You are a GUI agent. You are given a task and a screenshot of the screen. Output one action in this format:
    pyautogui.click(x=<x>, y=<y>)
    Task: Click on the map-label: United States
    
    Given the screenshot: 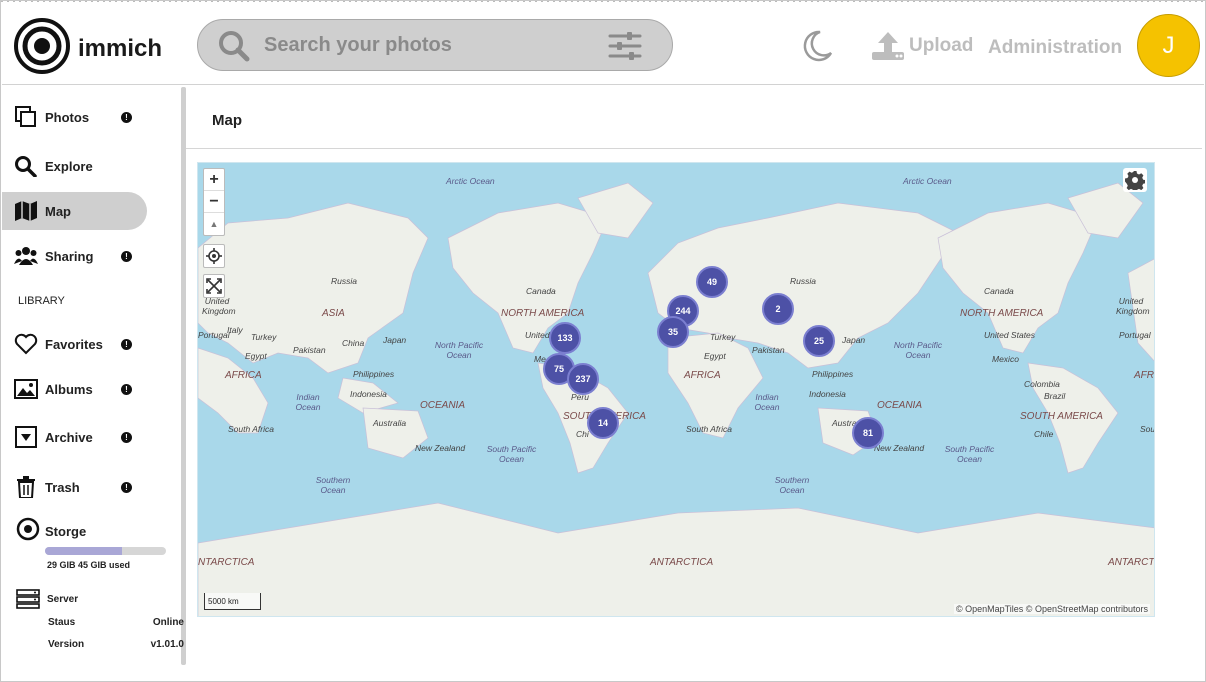 What is the action you would take?
    pyautogui.click(x=1010, y=335)
    